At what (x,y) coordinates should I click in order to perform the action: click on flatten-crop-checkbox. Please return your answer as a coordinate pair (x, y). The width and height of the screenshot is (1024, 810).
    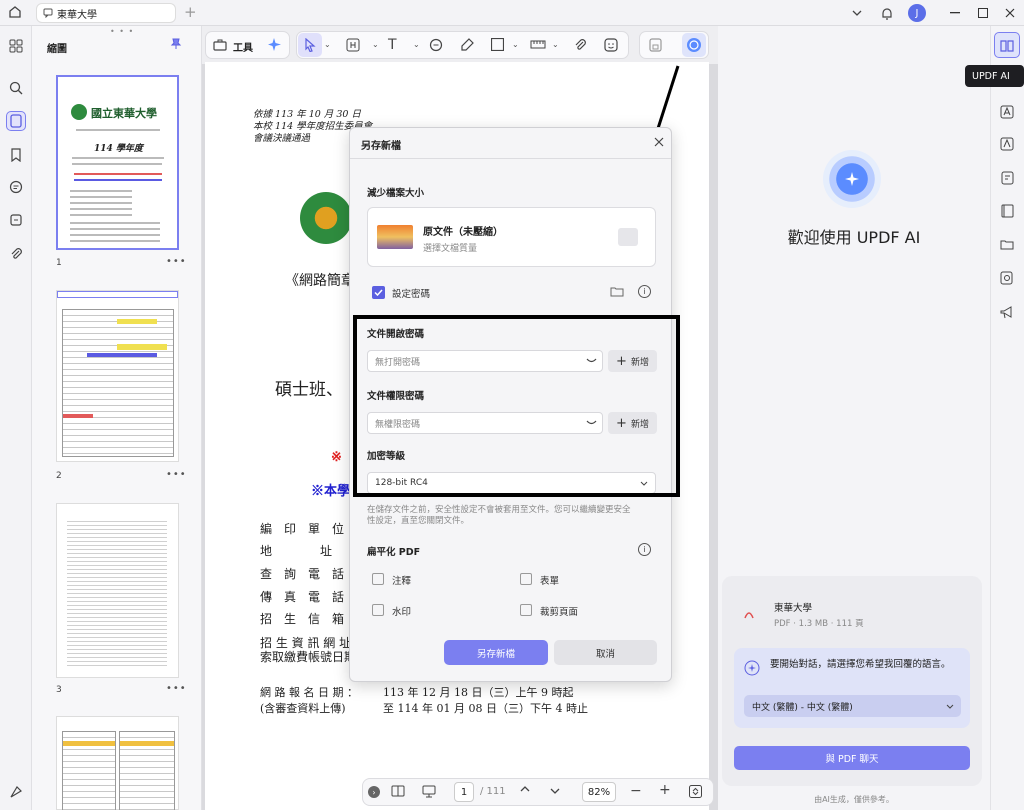
    Looking at the image, I should click on (526, 610).